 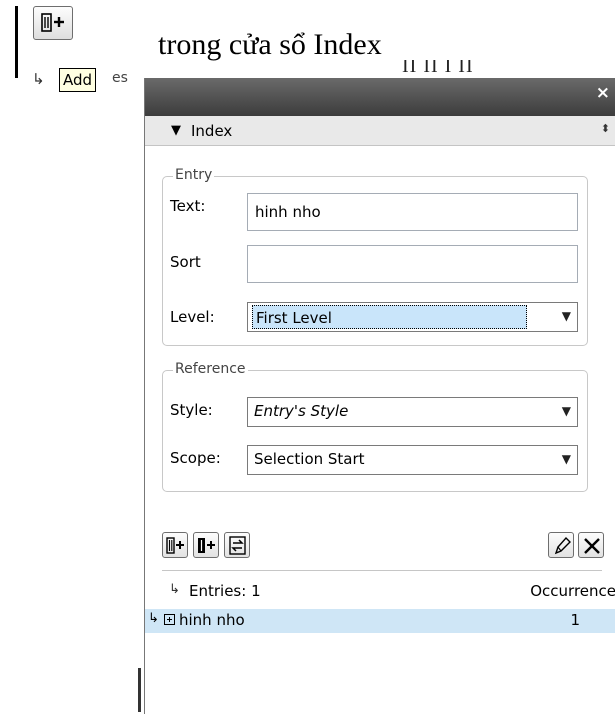 What do you see at coordinates (188, 206) in the screenshot?
I see `text-label: Text:` at bounding box center [188, 206].